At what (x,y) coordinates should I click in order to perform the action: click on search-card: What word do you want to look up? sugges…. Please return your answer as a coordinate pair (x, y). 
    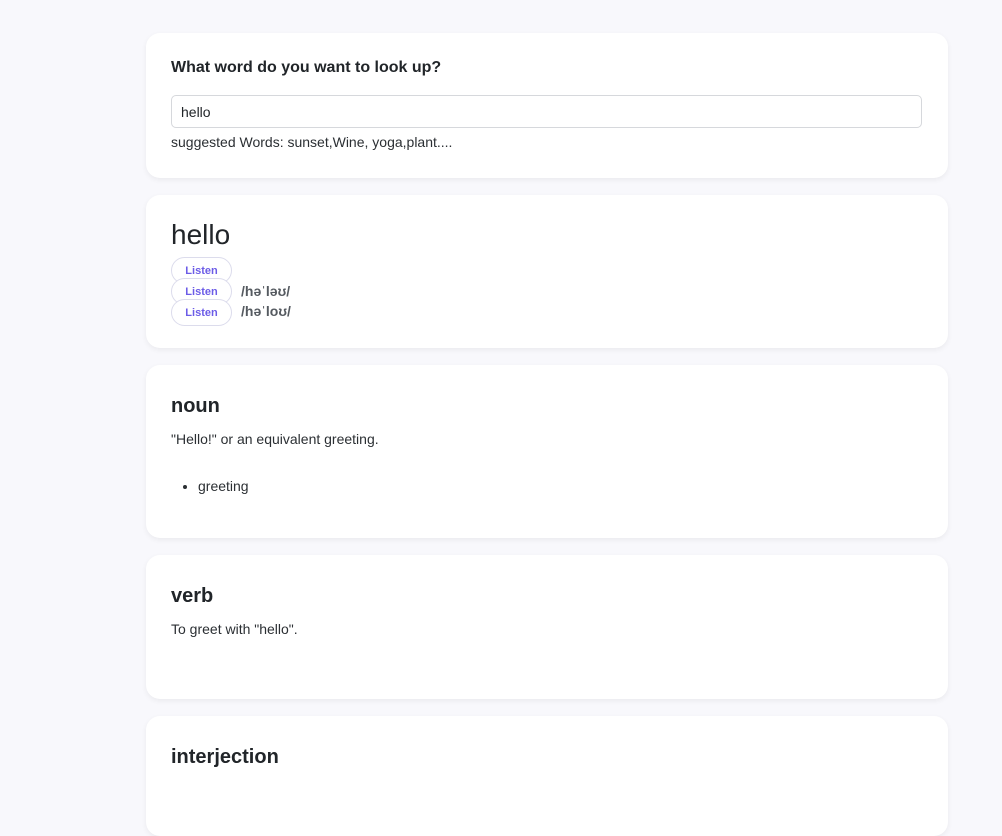
    Looking at the image, I should click on (547, 105).